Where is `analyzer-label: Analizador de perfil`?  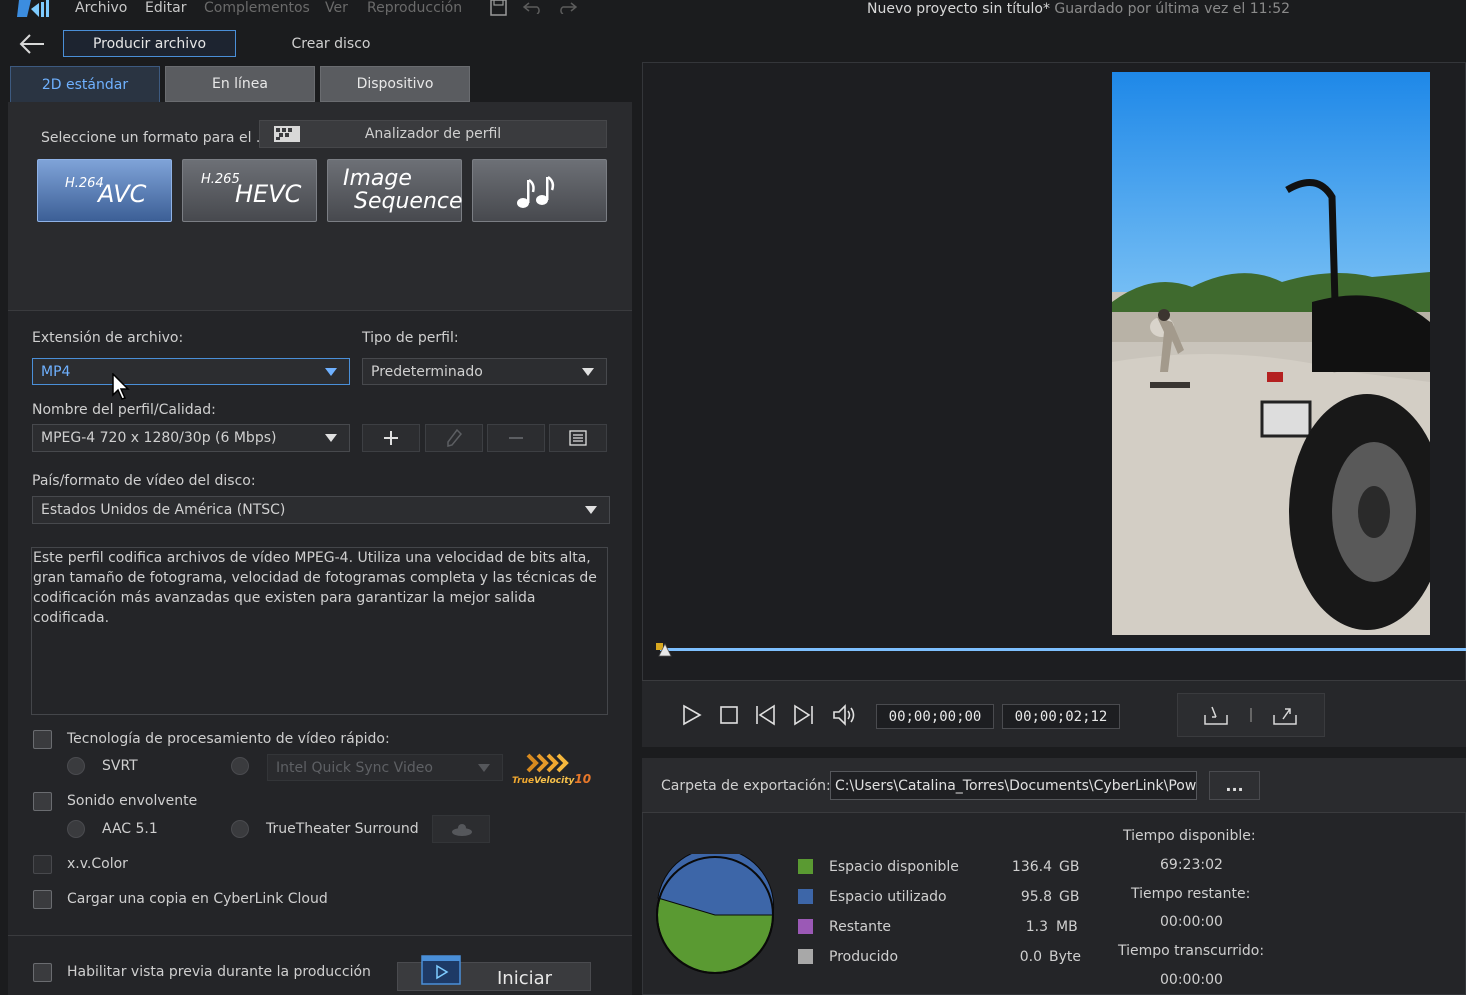 analyzer-label: Analizador de perfil is located at coordinates (433, 134).